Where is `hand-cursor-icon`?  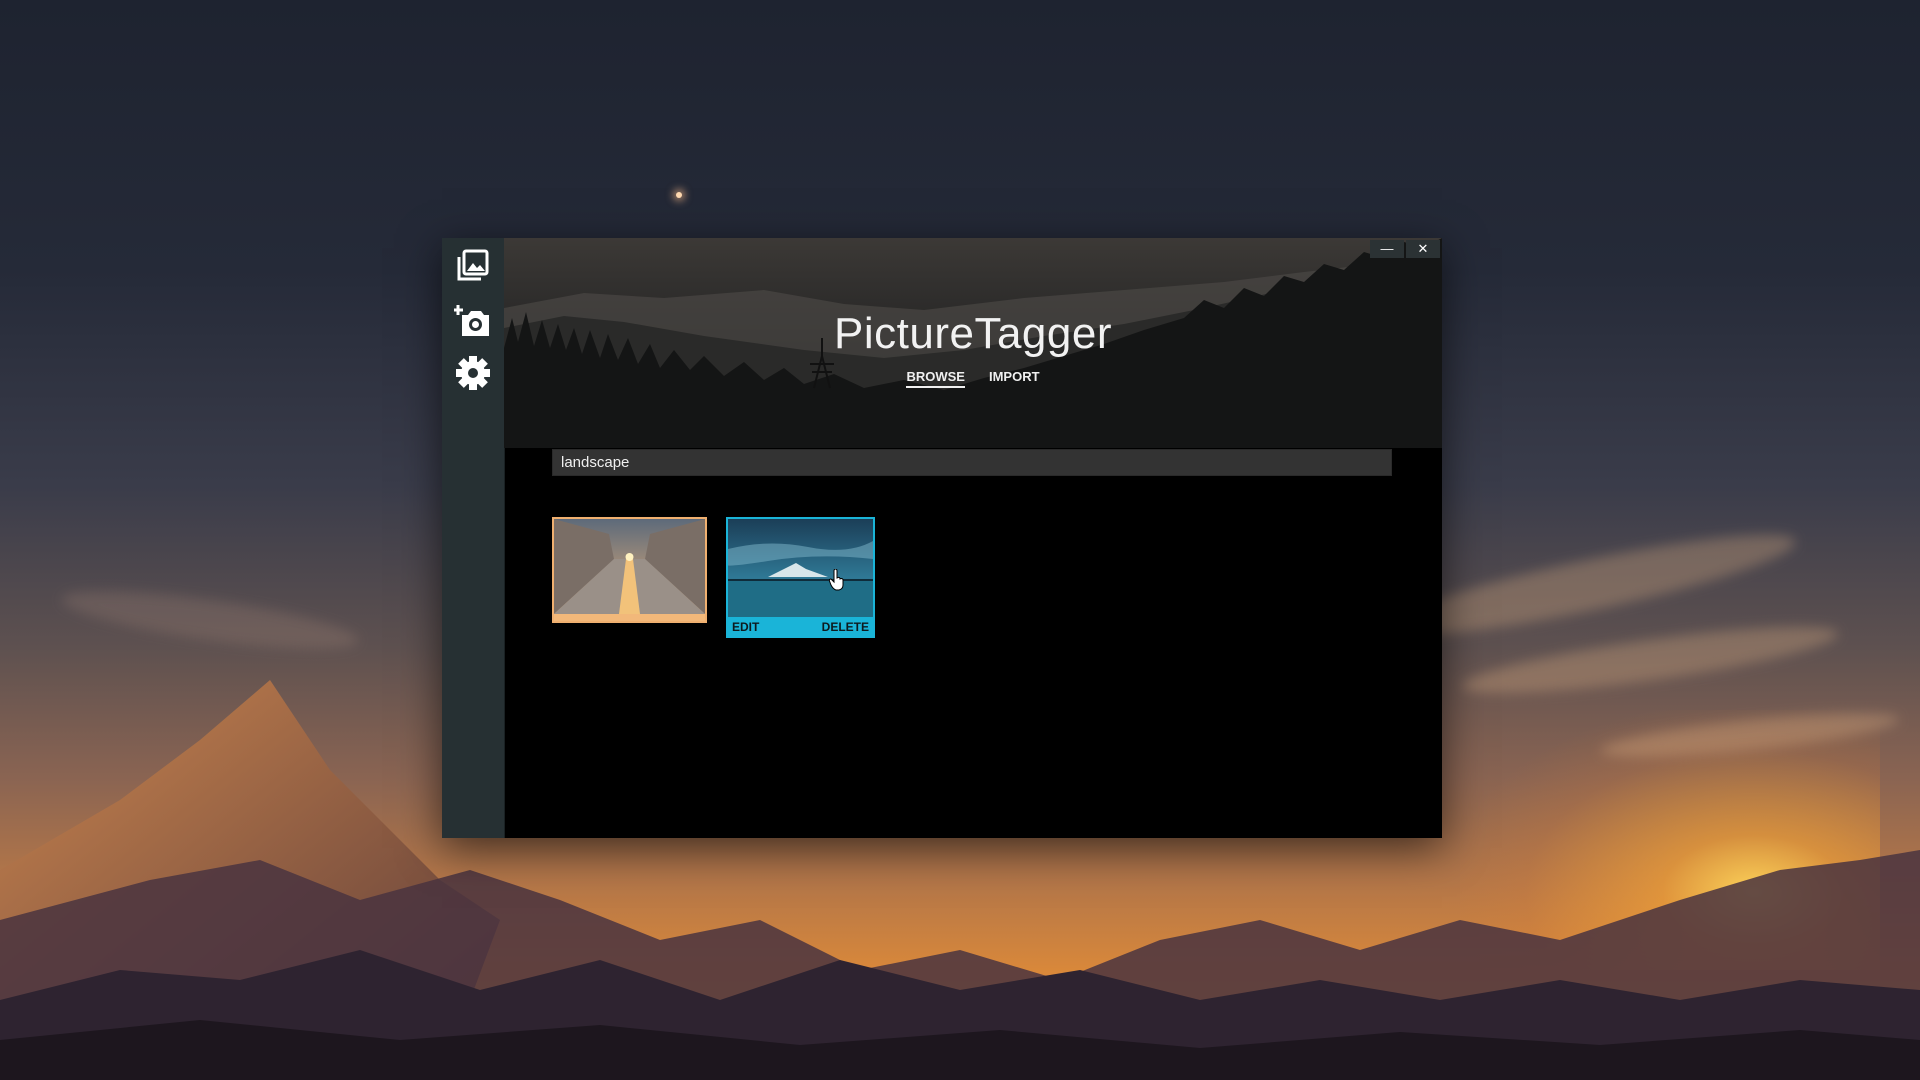 hand-cursor-icon is located at coordinates (836, 580).